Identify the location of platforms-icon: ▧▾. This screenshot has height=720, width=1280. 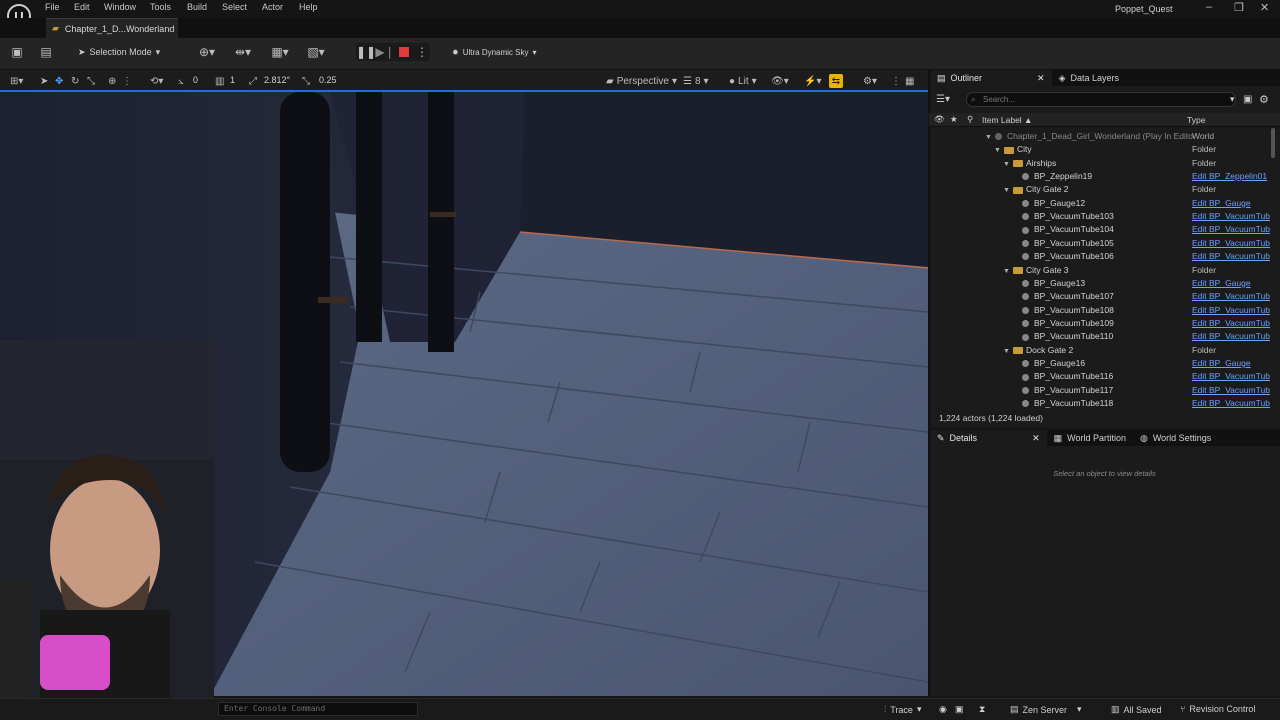
(316, 52).